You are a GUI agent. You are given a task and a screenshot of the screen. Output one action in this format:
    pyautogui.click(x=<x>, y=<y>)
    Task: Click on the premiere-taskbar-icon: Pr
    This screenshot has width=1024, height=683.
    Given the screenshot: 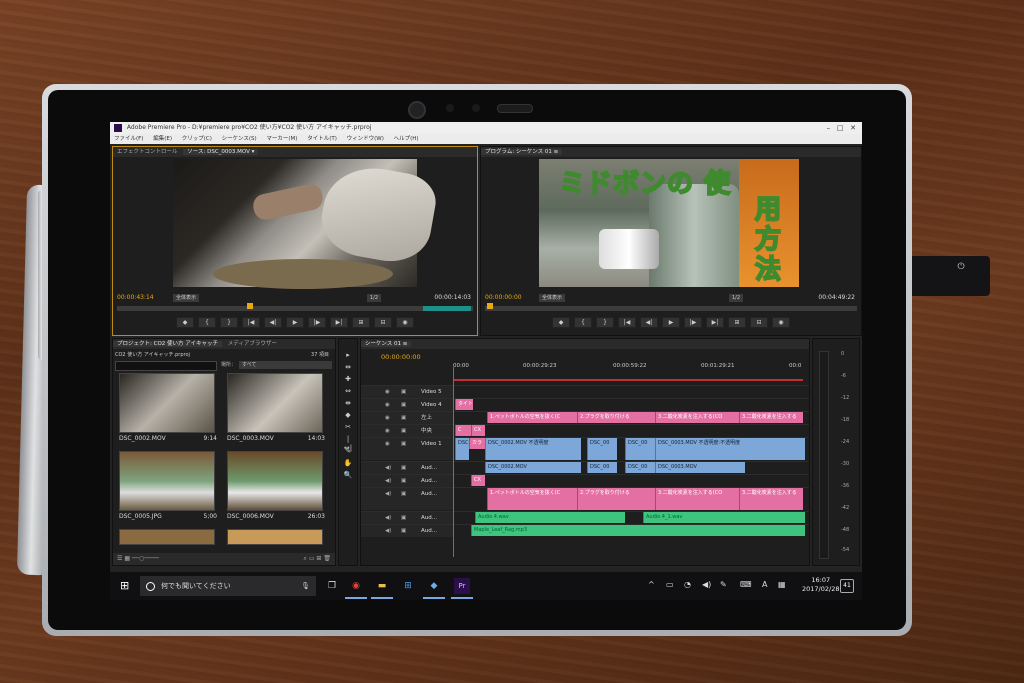 What is the action you would take?
    pyautogui.click(x=462, y=586)
    